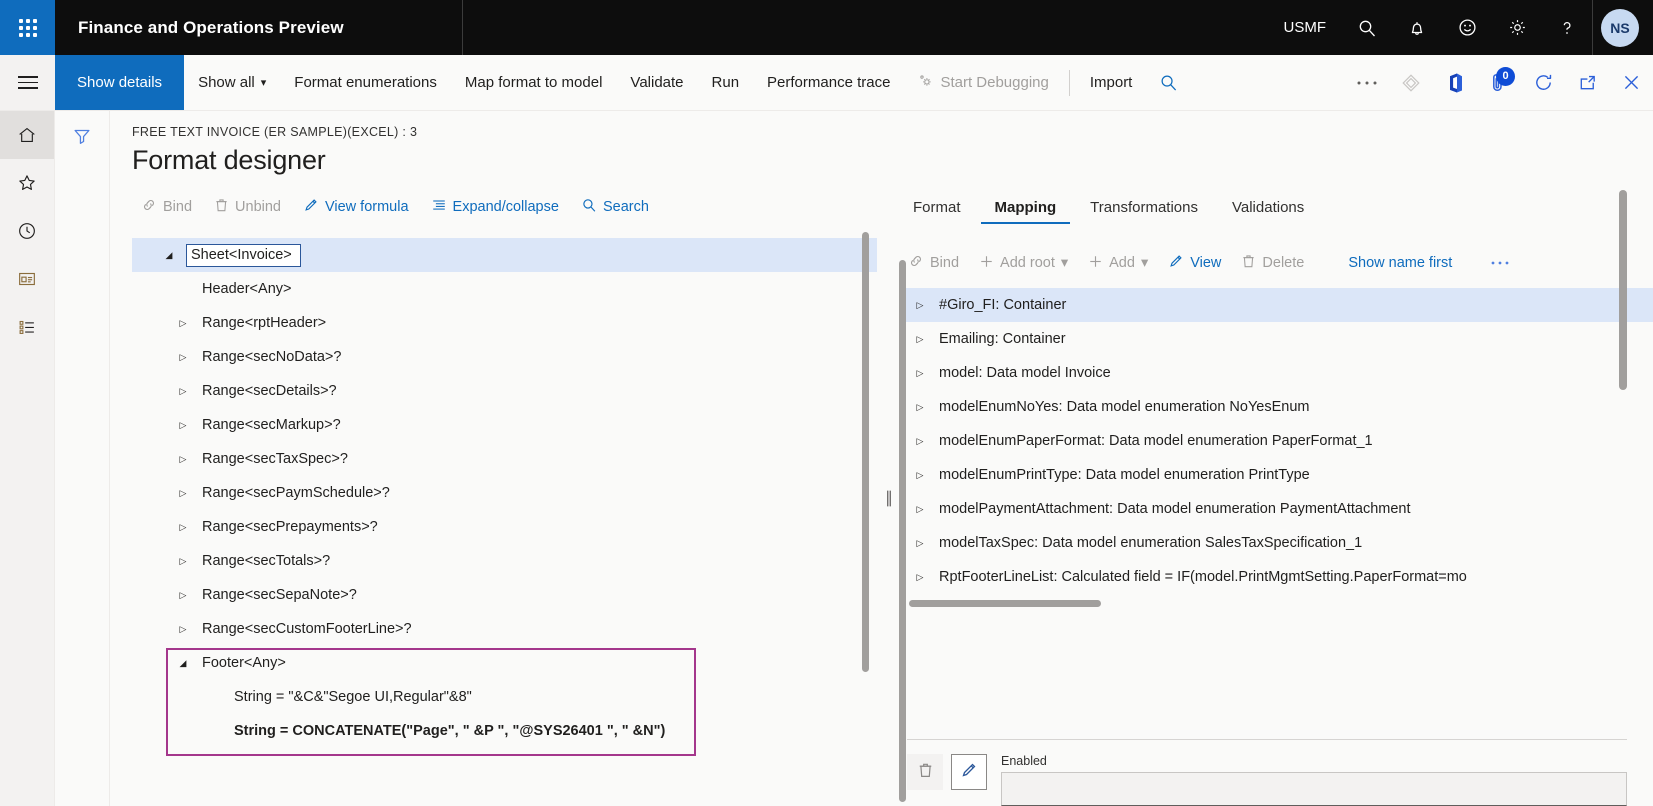 This screenshot has width=1653, height=806. Describe the element at coordinates (1620, 27) in the screenshot. I see `avatar: NS` at that location.